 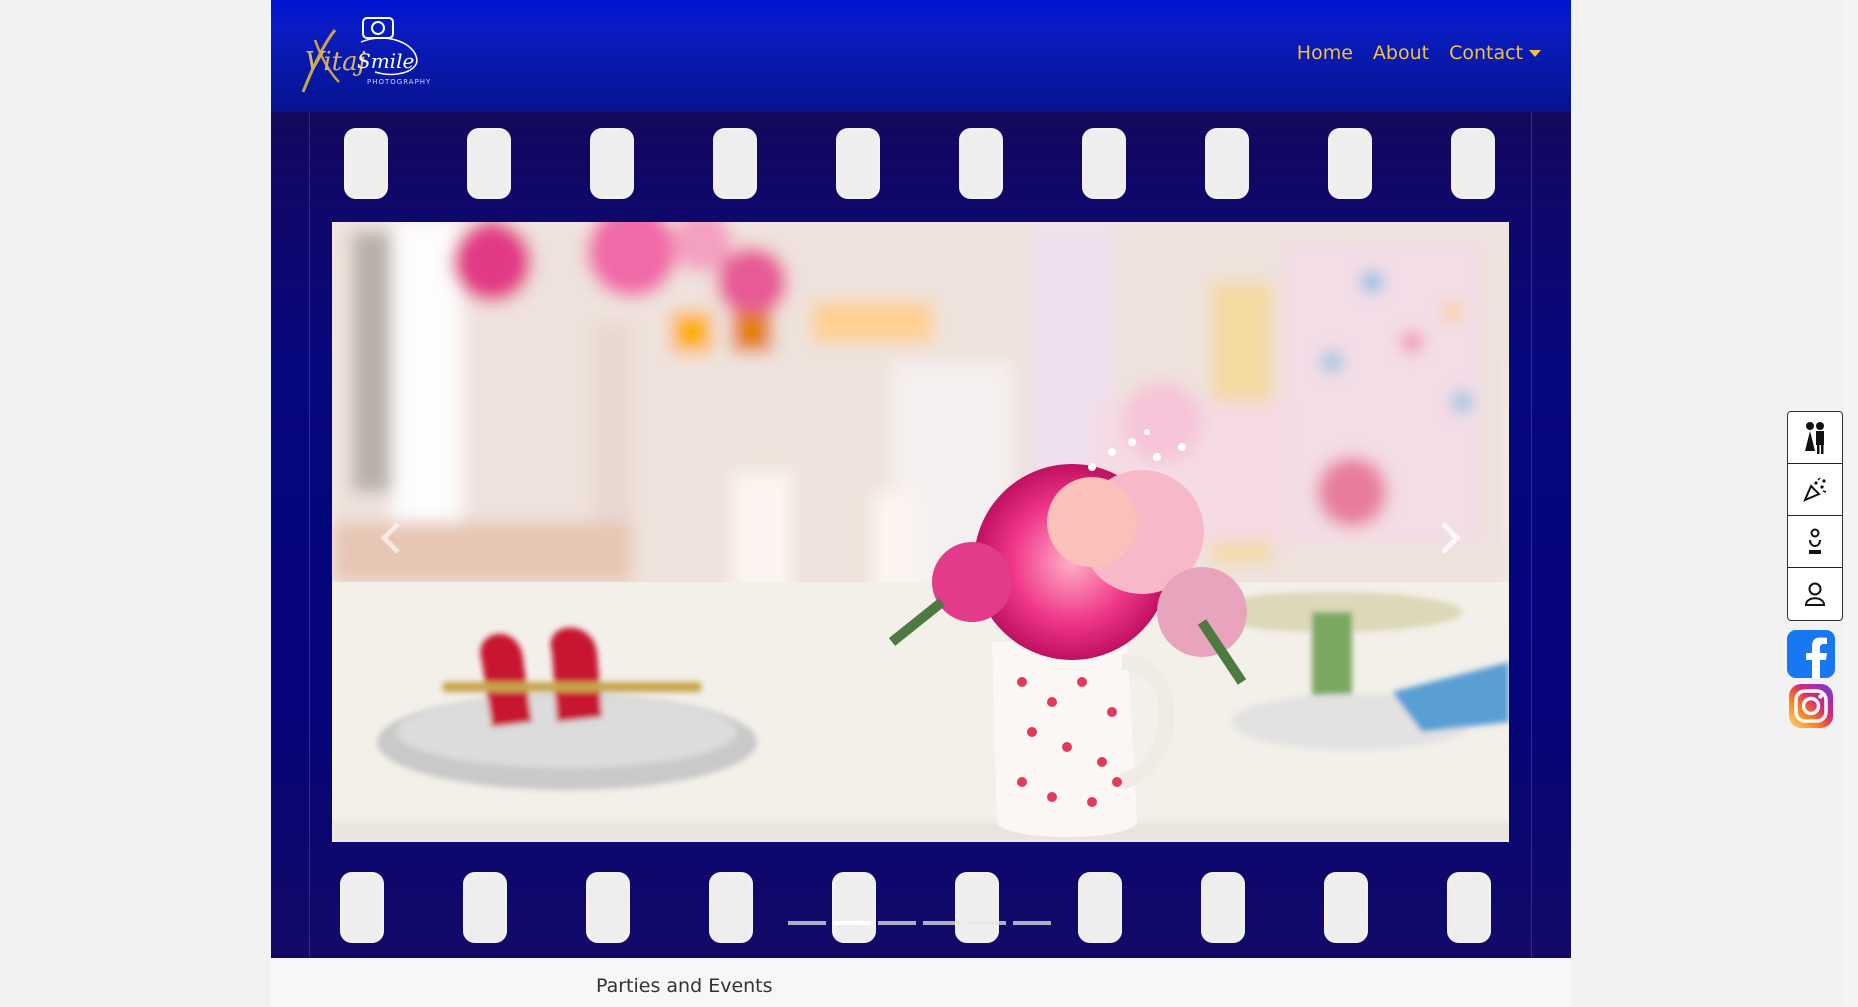 What do you see at coordinates (1531, 535) in the screenshot?
I see `film-edge-right` at bounding box center [1531, 535].